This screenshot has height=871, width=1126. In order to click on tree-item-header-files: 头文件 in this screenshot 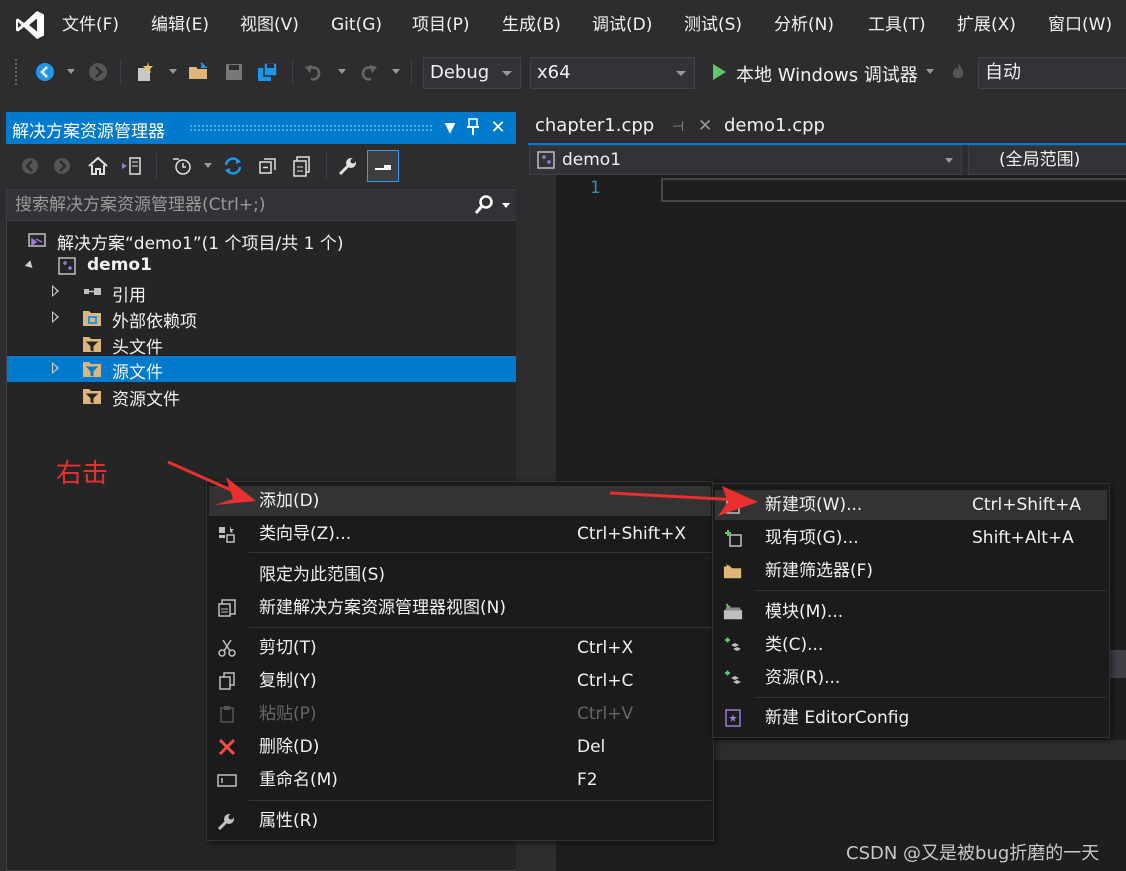, I will do `click(262, 344)`.